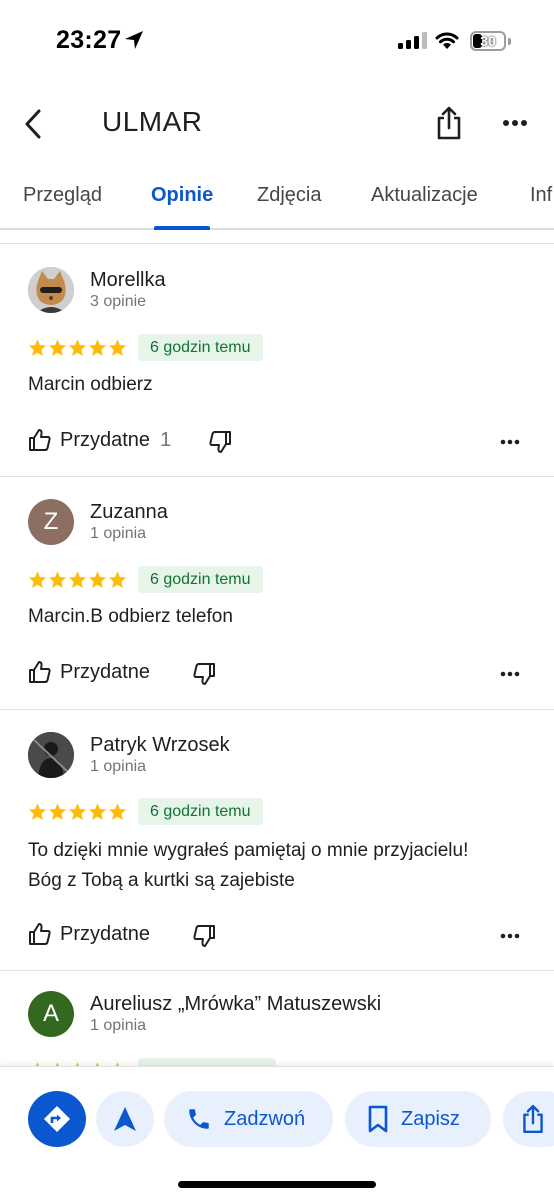  Describe the element at coordinates (51, 522) in the screenshot. I see `avatar: Z` at that location.